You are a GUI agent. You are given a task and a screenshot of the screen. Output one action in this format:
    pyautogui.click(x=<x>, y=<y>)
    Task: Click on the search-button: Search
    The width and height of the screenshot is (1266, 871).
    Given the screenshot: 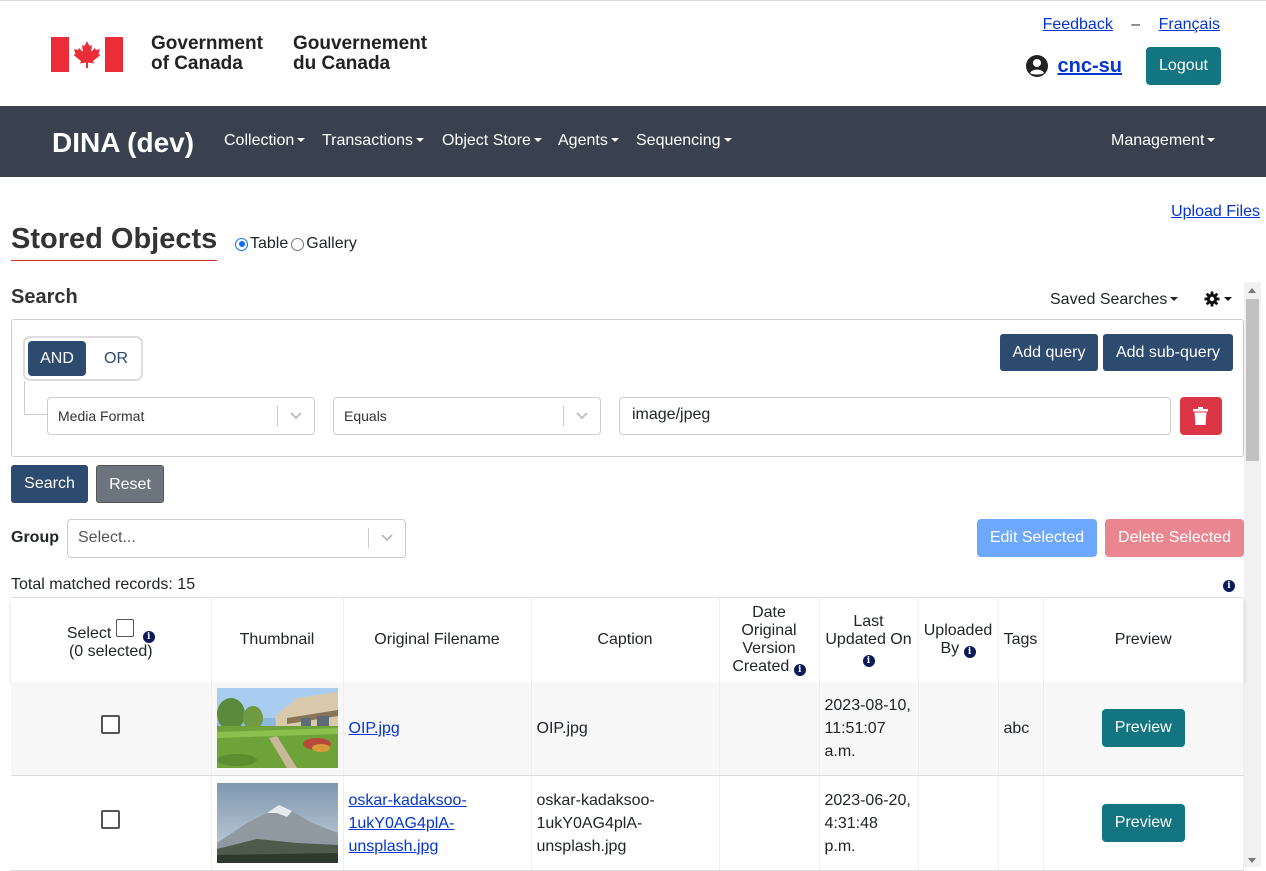 What is the action you would take?
    pyautogui.click(x=49, y=484)
    